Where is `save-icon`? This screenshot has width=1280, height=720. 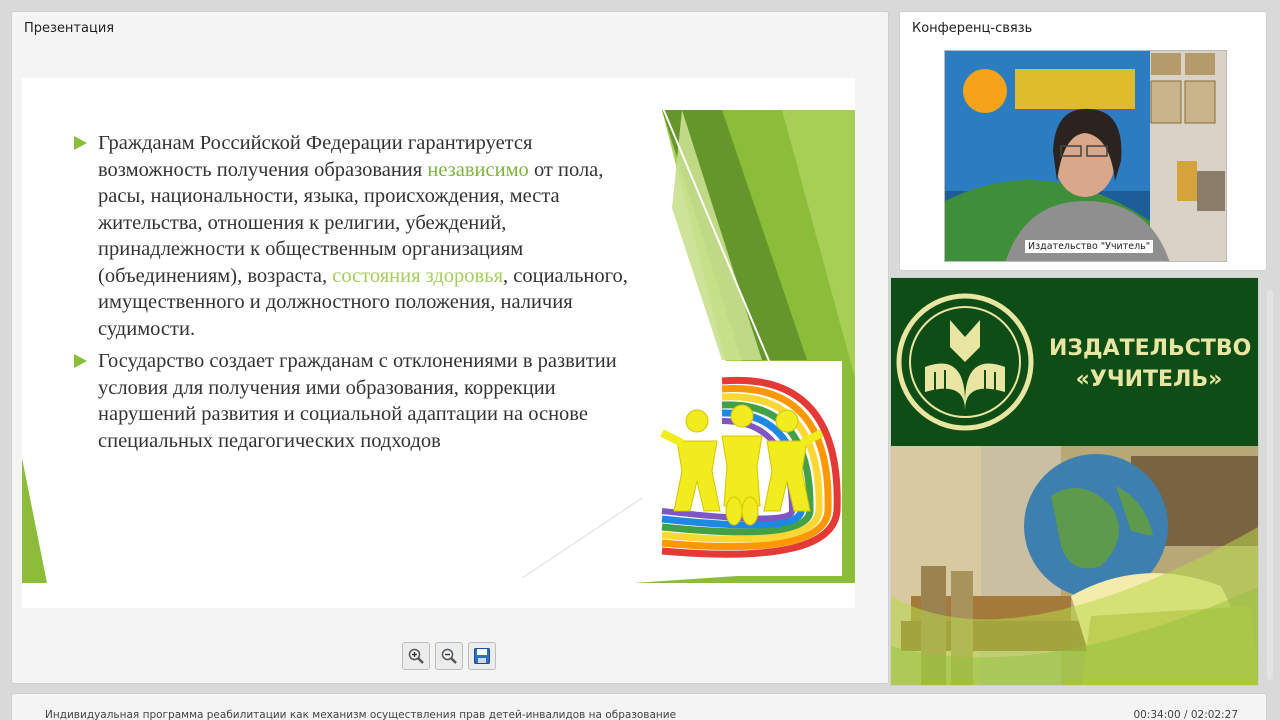
save-icon is located at coordinates (482, 656).